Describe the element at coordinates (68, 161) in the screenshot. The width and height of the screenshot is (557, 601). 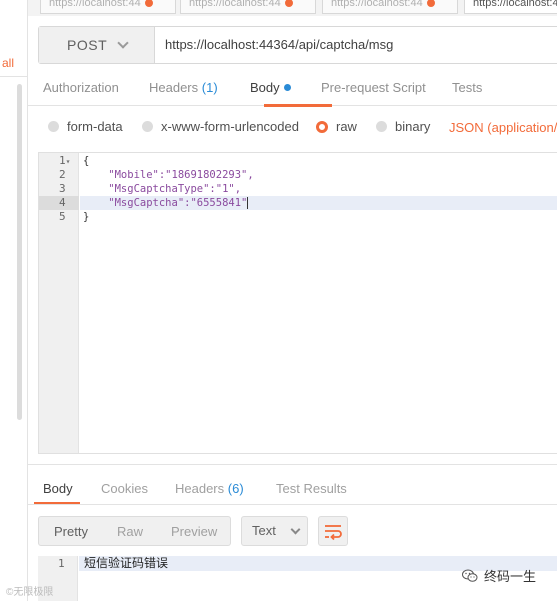
I see `fold-arrow-icon: ▾` at that location.